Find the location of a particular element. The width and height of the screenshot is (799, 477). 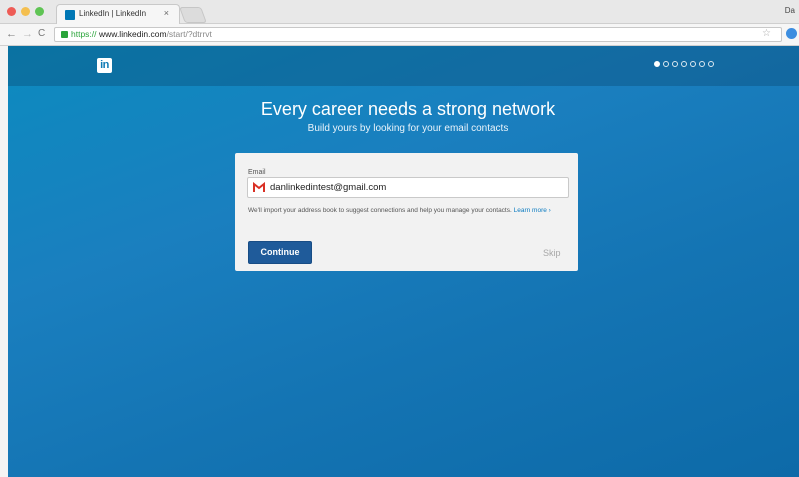

profile-button: Da is located at coordinates (790, 10).